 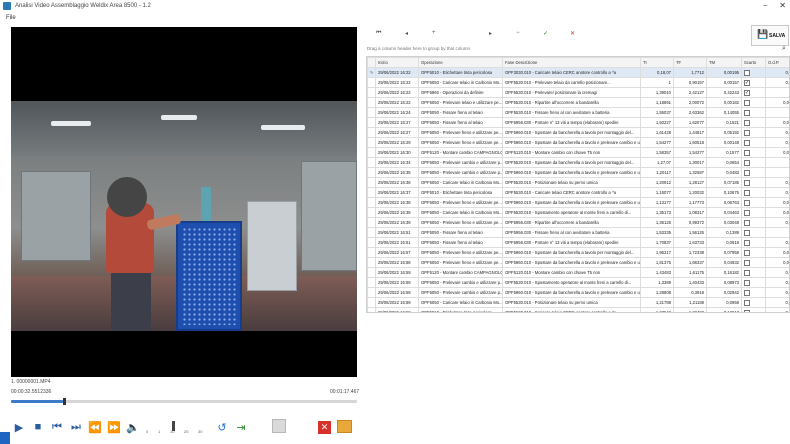 I want to click on cell-ti: 1,39010, so click(x=657, y=92).